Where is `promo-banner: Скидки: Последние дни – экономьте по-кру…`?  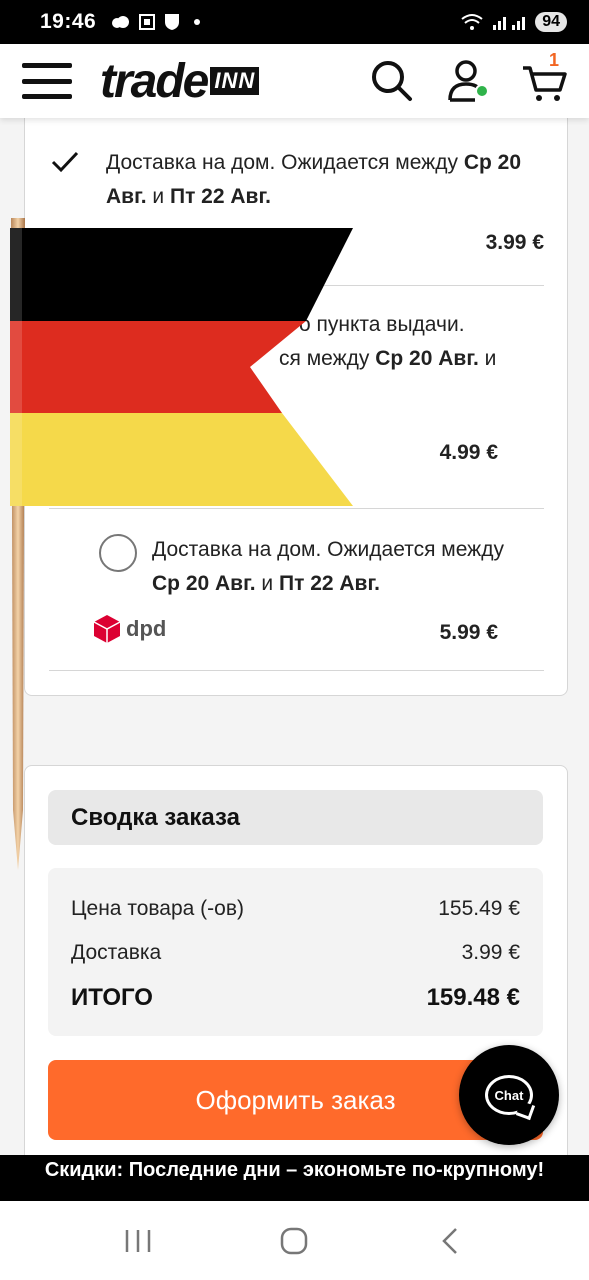 promo-banner: Скидки: Последние дни – экономьте по-кру… is located at coordinates (294, 1178).